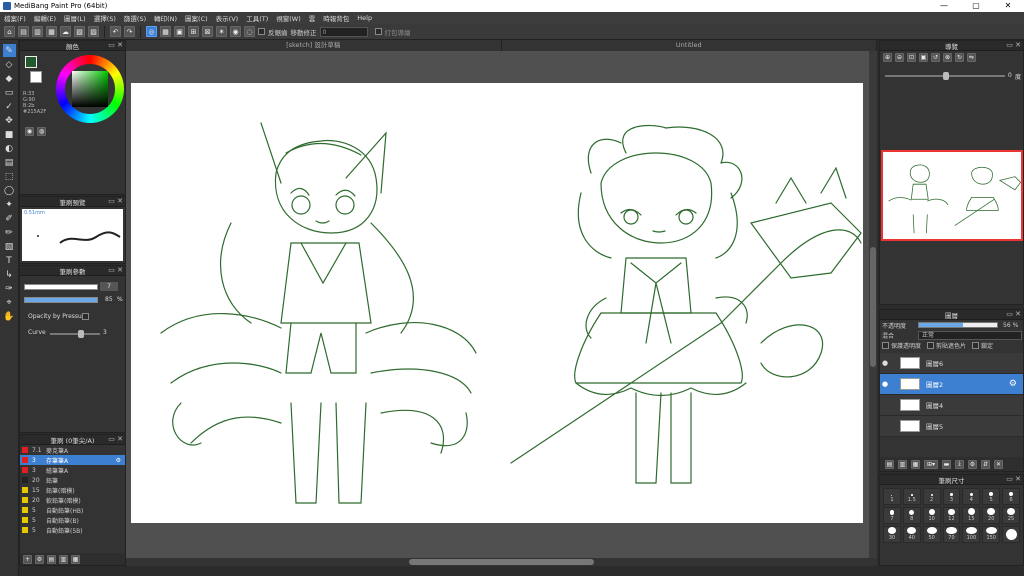  What do you see at coordinates (75, 18) in the screenshot?
I see `menu-layer: 圖層(L)` at bounding box center [75, 18].